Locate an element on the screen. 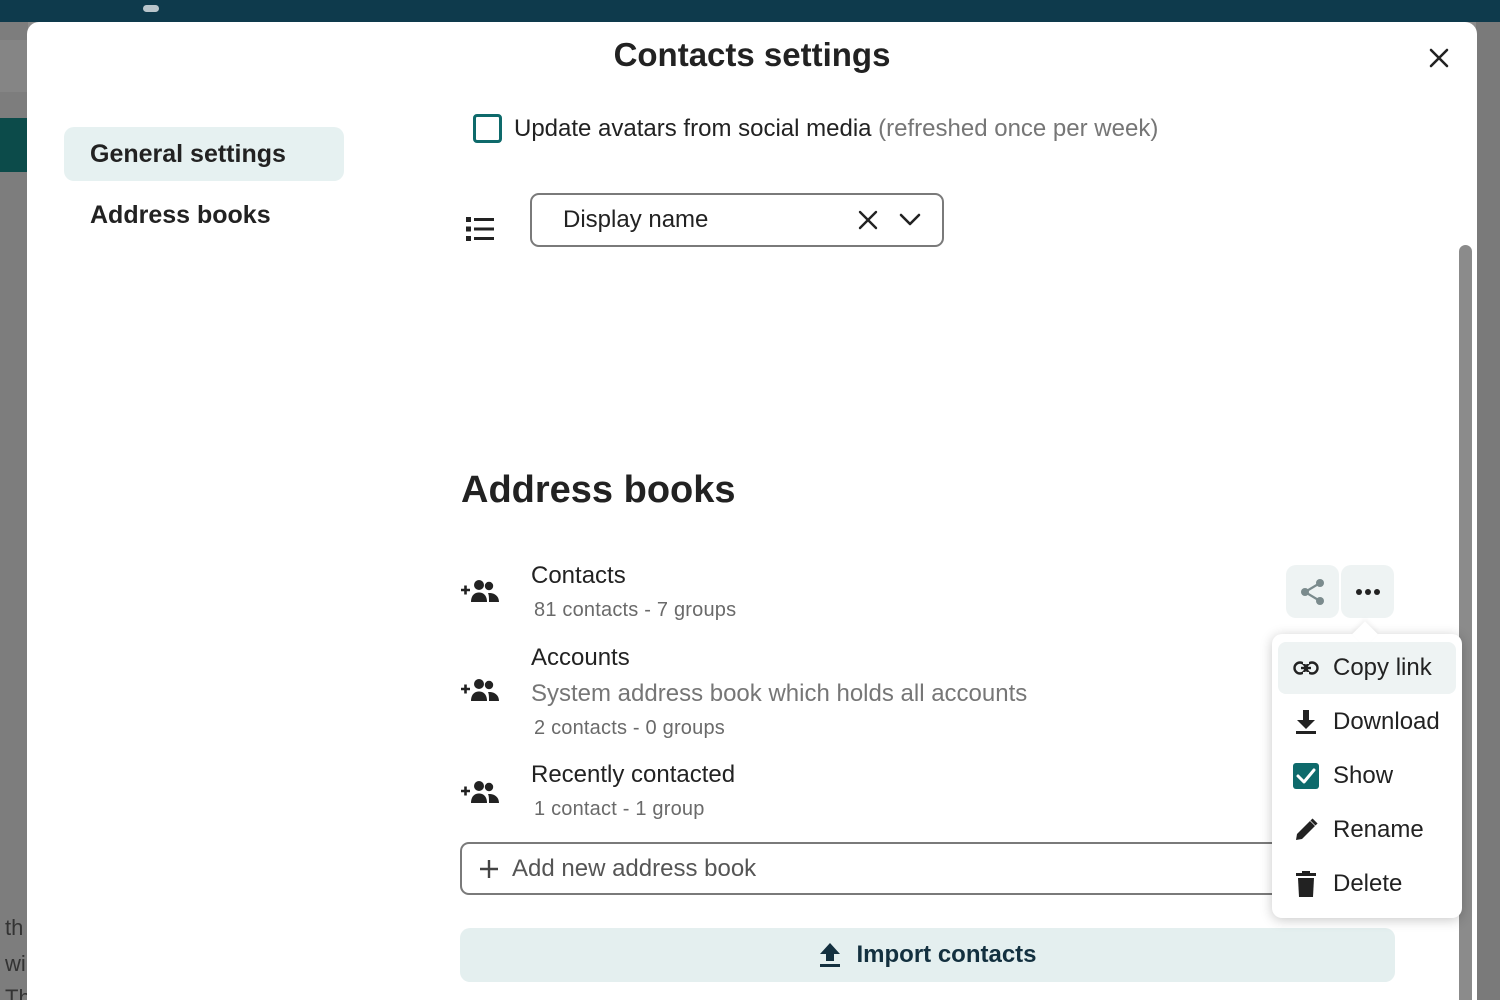  menu-item-label: Show is located at coordinates (1363, 775).